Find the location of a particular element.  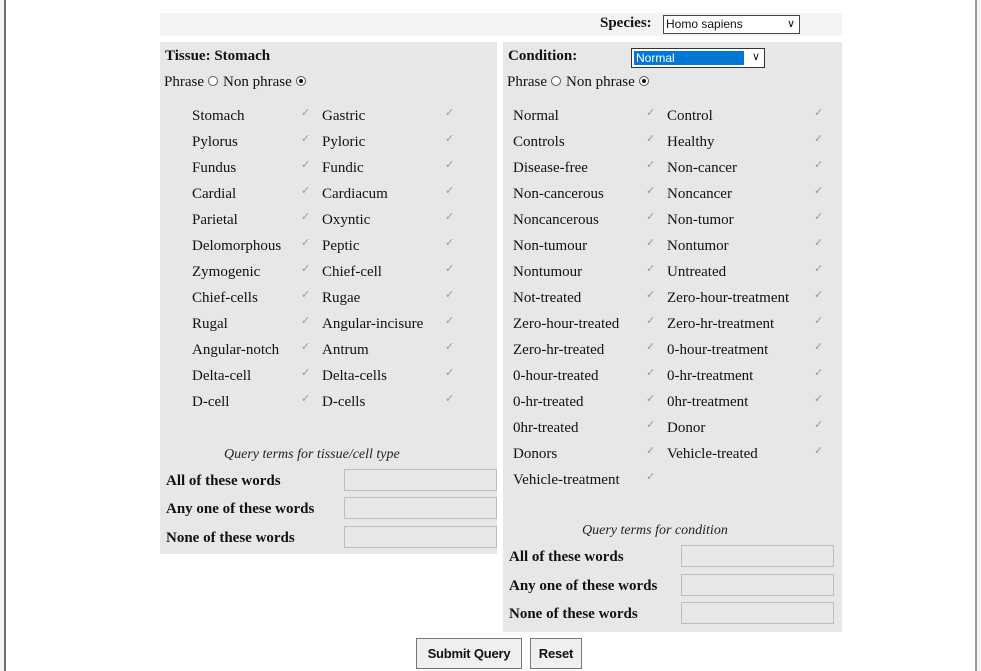

term-label: 0-hr-treated is located at coordinates (548, 402).